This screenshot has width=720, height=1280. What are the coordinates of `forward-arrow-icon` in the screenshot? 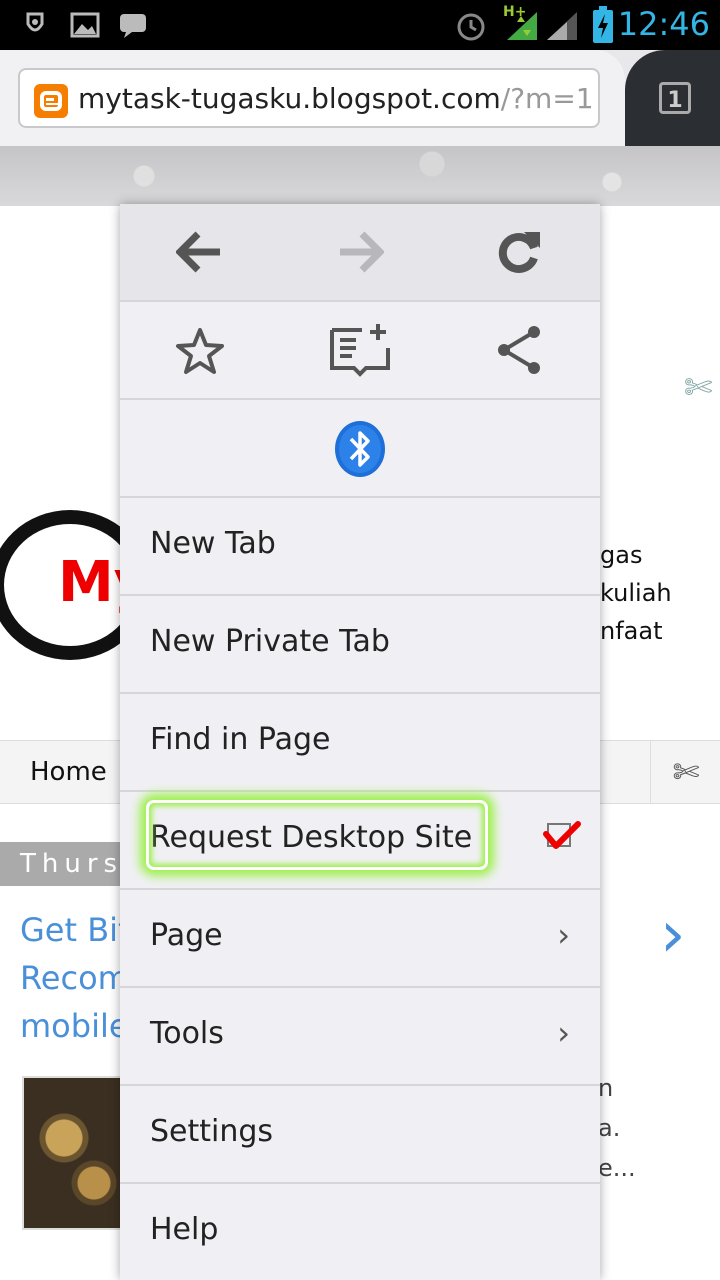 It's located at (360, 252).